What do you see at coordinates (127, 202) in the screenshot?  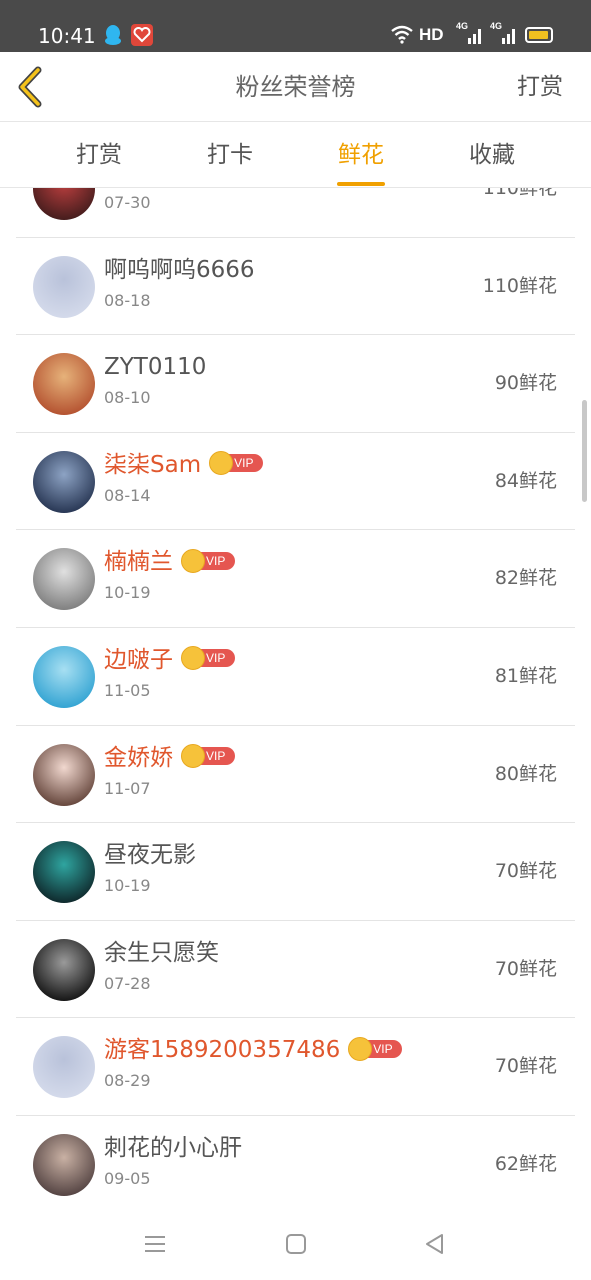 I see `fan-date: 07-30` at bounding box center [127, 202].